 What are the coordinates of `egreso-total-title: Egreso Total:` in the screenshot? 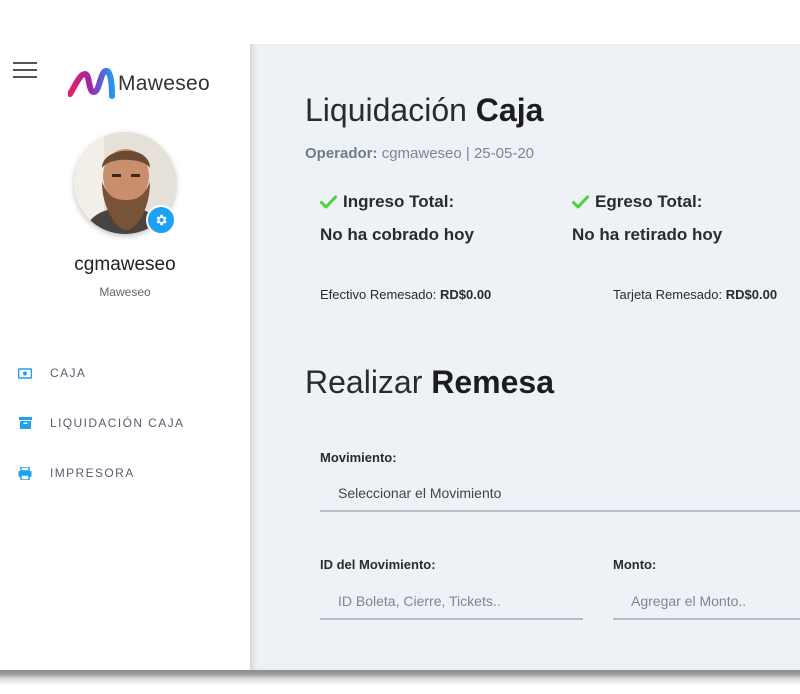 It's located at (686, 202).